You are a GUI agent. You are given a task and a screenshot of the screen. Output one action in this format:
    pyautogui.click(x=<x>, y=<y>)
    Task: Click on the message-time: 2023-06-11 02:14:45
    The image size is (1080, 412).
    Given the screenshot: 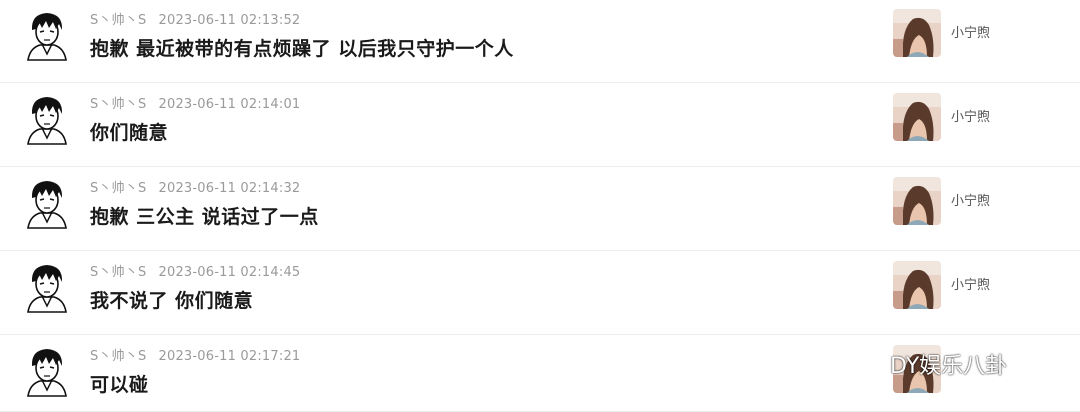 What is the action you would take?
    pyautogui.click(x=229, y=272)
    